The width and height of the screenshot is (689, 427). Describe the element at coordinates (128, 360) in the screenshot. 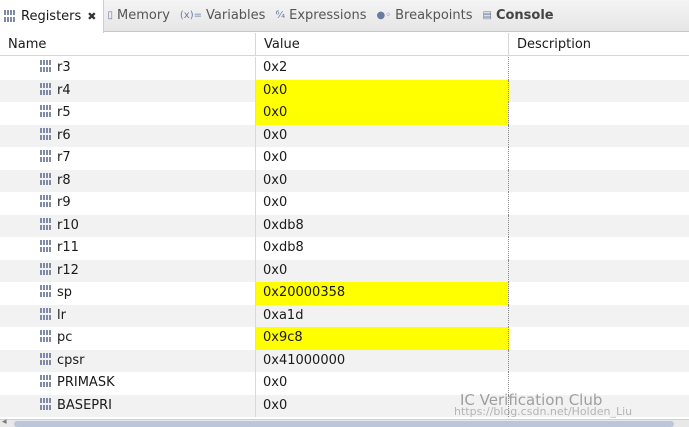

I see `register-name-cell: cpsr` at that location.